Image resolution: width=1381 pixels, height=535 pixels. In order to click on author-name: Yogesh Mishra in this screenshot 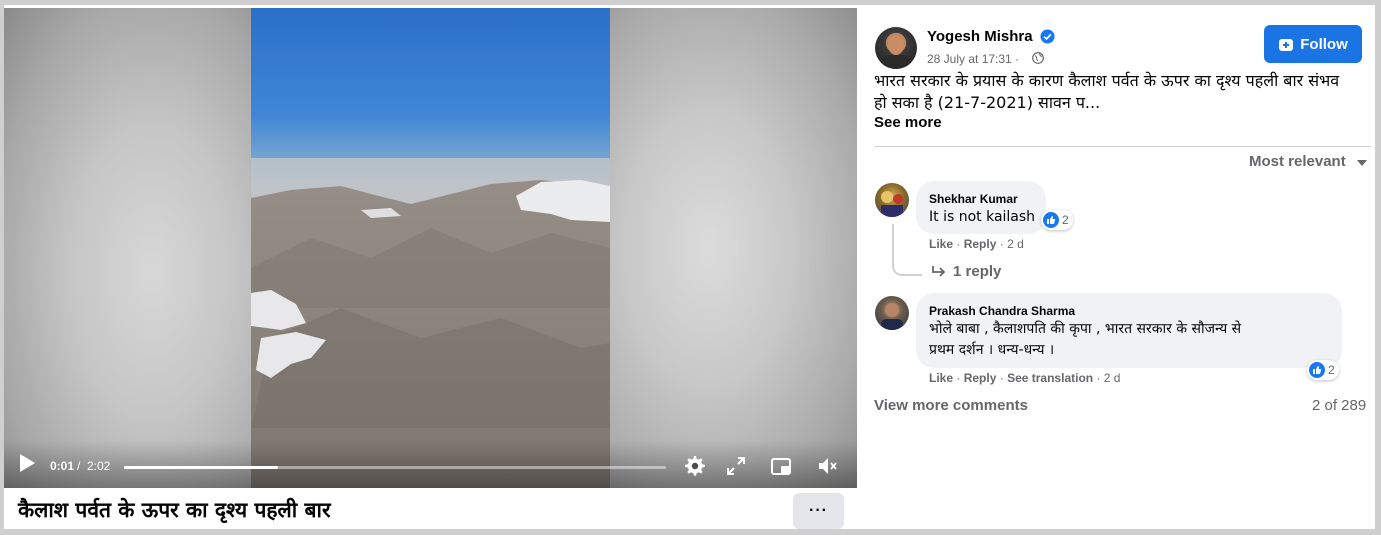, I will do `click(980, 36)`.